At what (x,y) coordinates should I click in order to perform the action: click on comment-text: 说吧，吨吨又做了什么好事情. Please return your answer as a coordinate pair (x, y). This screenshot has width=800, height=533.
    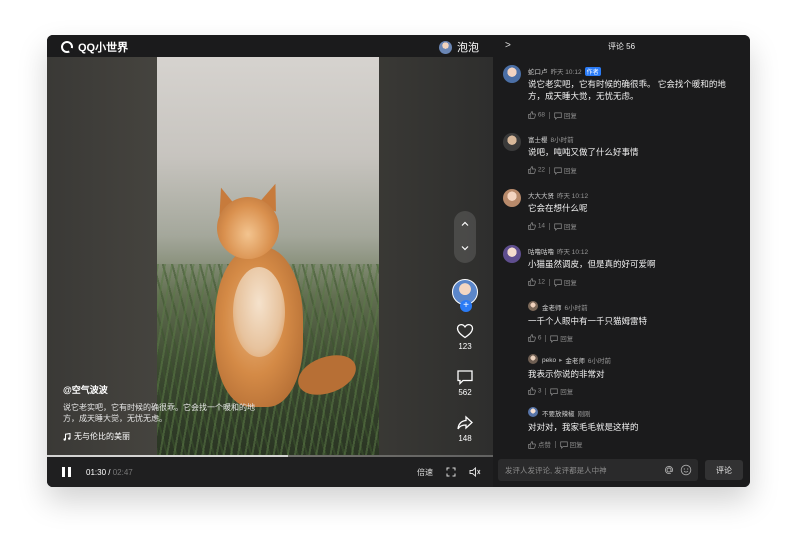
    Looking at the image, I should click on (583, 152).